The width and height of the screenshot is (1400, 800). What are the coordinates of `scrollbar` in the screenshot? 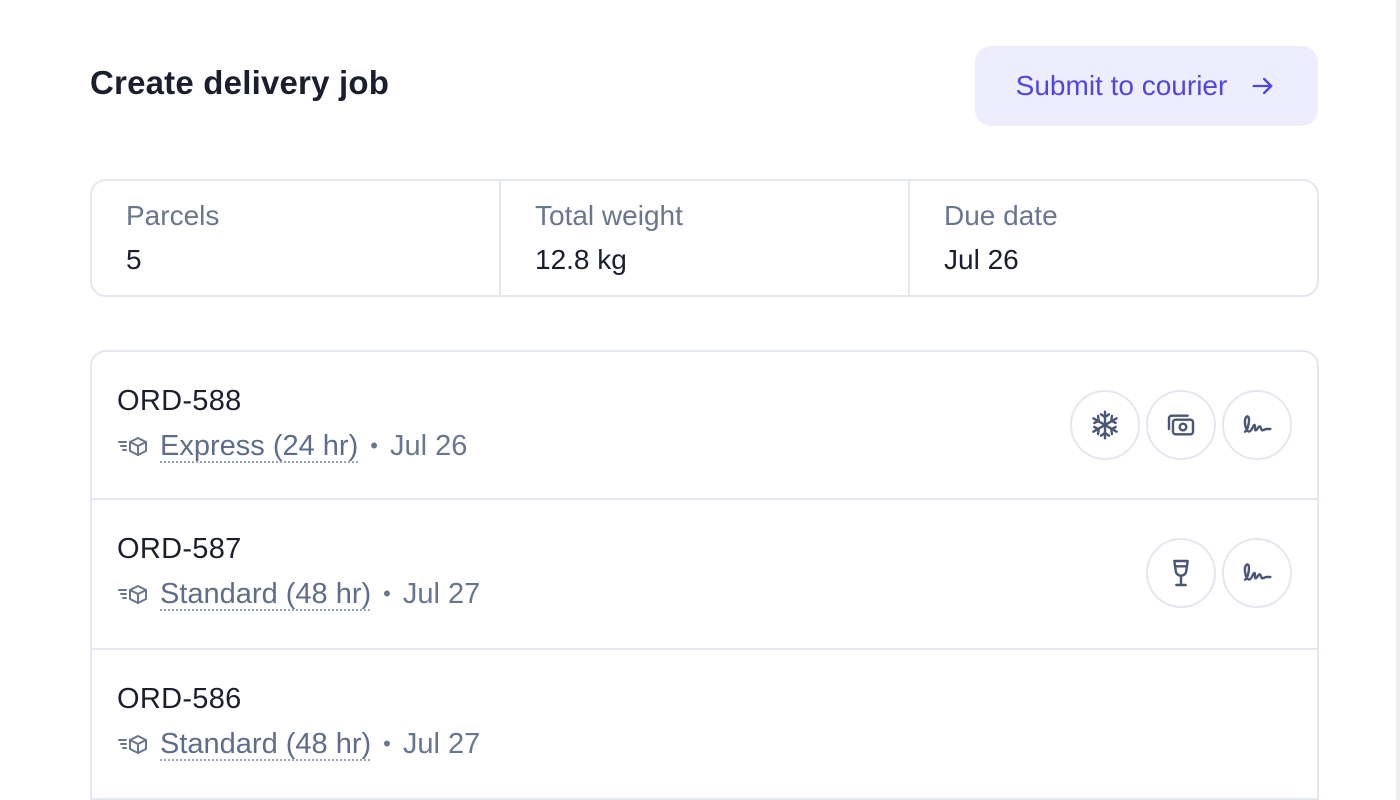 It's located at (1398, 400).